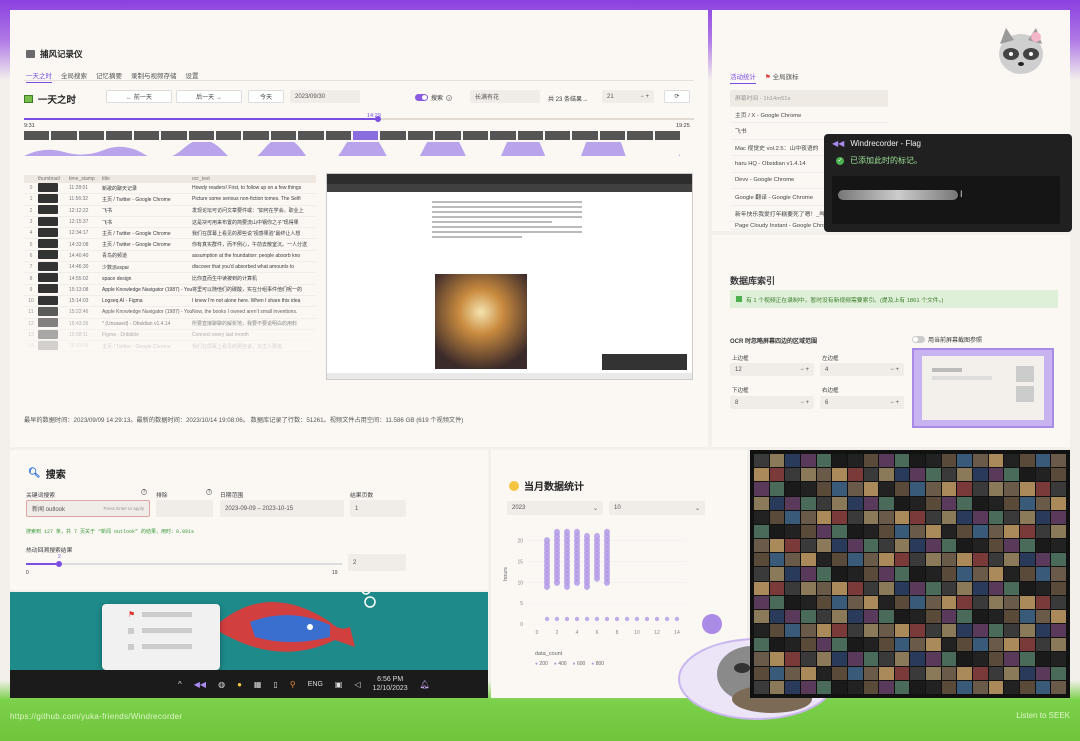  Describe the element at coordinates (34, 473) in the screenshot. I see `search-icon: 🔍︎` at that location.